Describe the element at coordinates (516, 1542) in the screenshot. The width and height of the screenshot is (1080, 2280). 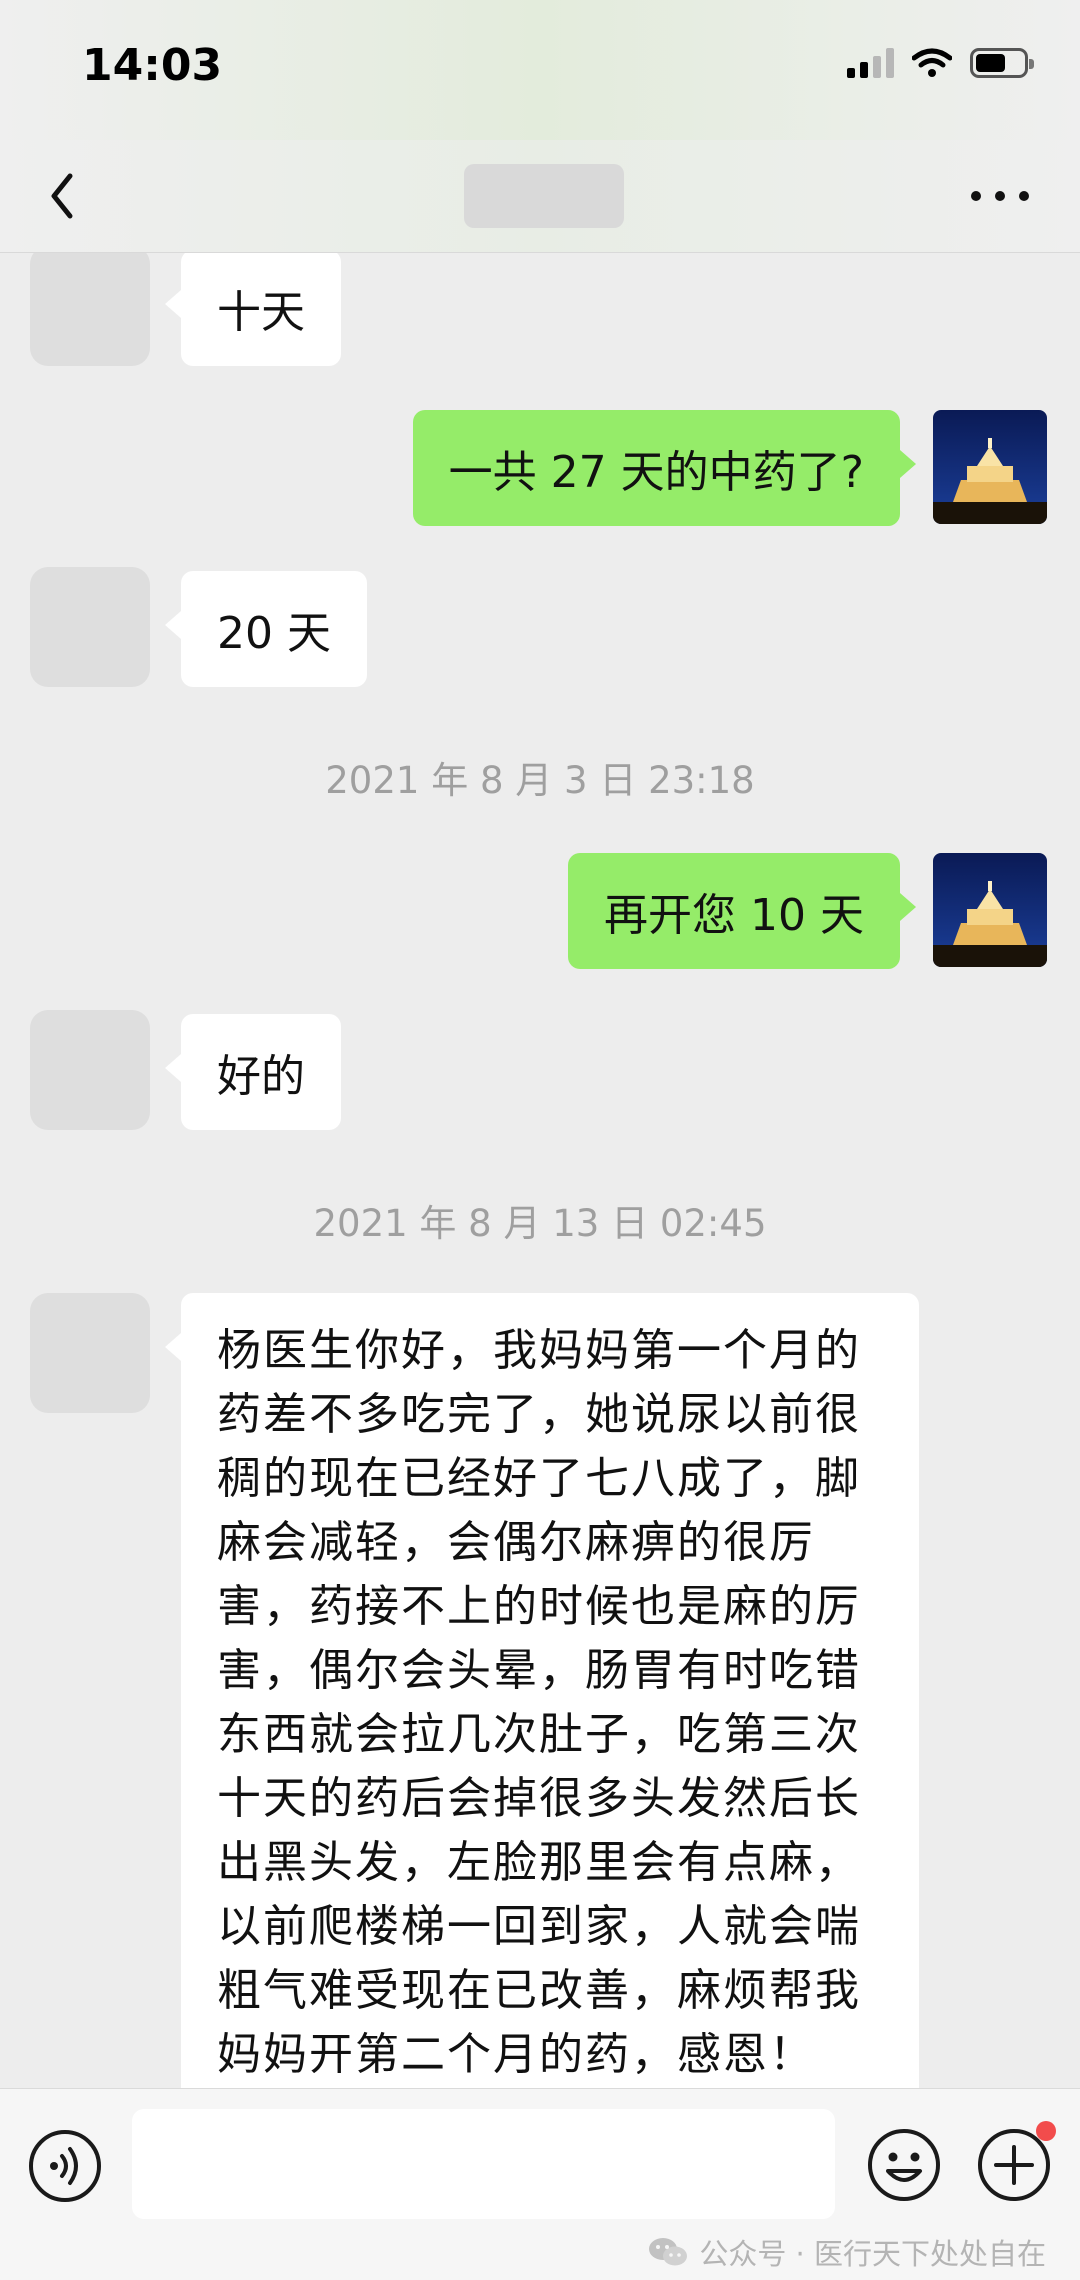
I see `message-line: 麻会减轻，会偶尔麻痹的很厉` at that location.